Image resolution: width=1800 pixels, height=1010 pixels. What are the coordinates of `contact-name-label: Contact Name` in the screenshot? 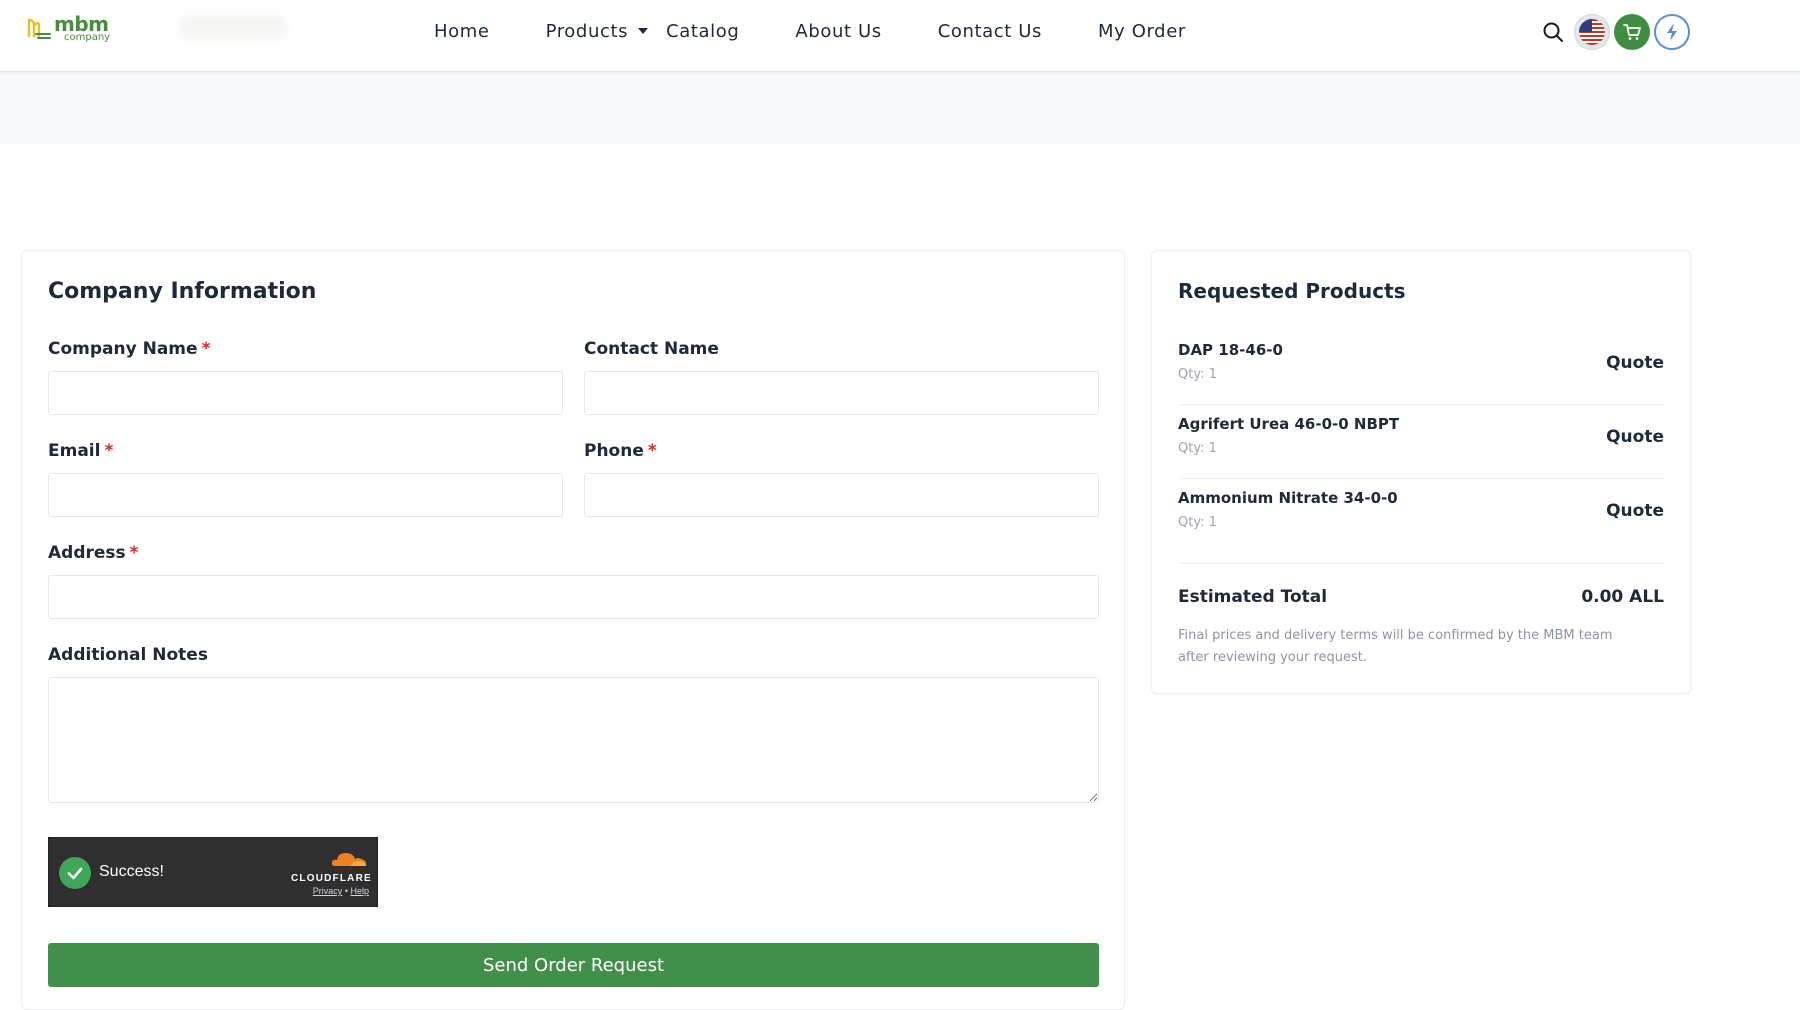 It's located at (651, 349).